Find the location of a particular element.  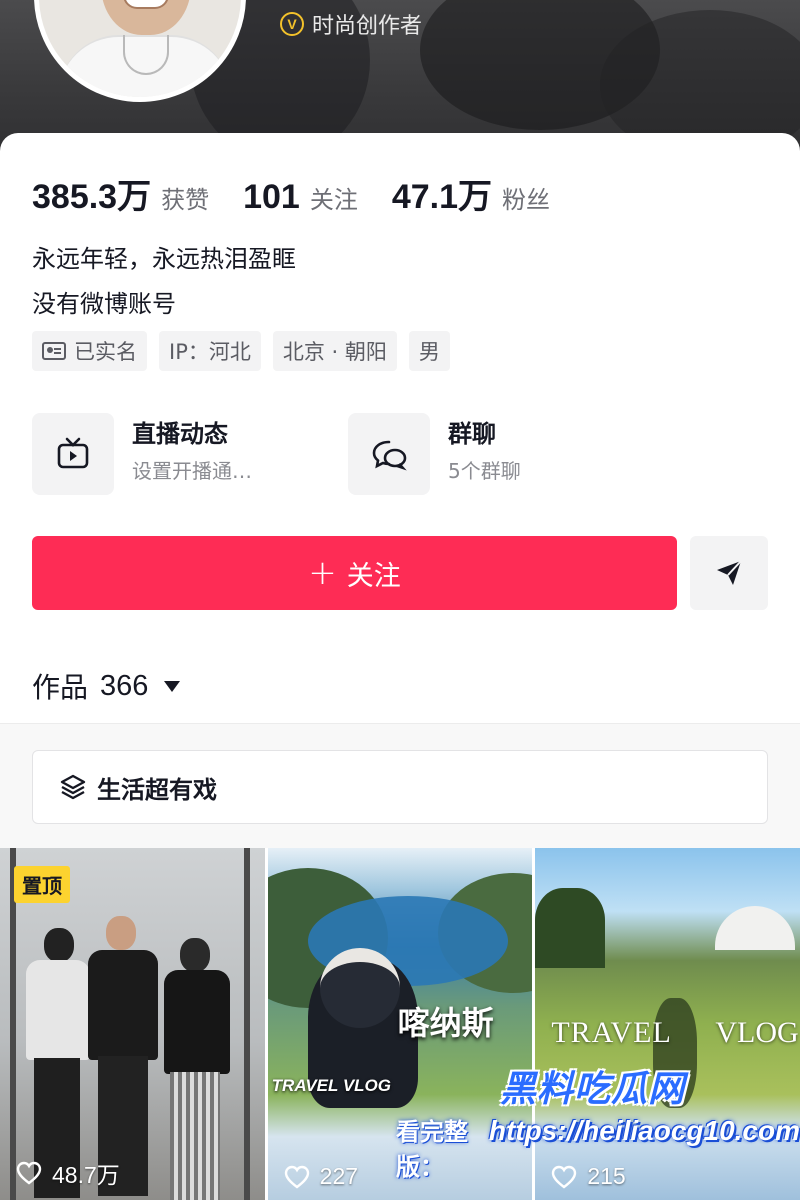

feature-shortcuts: 直播动态 设置开播通… 群聊 5个群聊 is located at coordinates (400, 454).